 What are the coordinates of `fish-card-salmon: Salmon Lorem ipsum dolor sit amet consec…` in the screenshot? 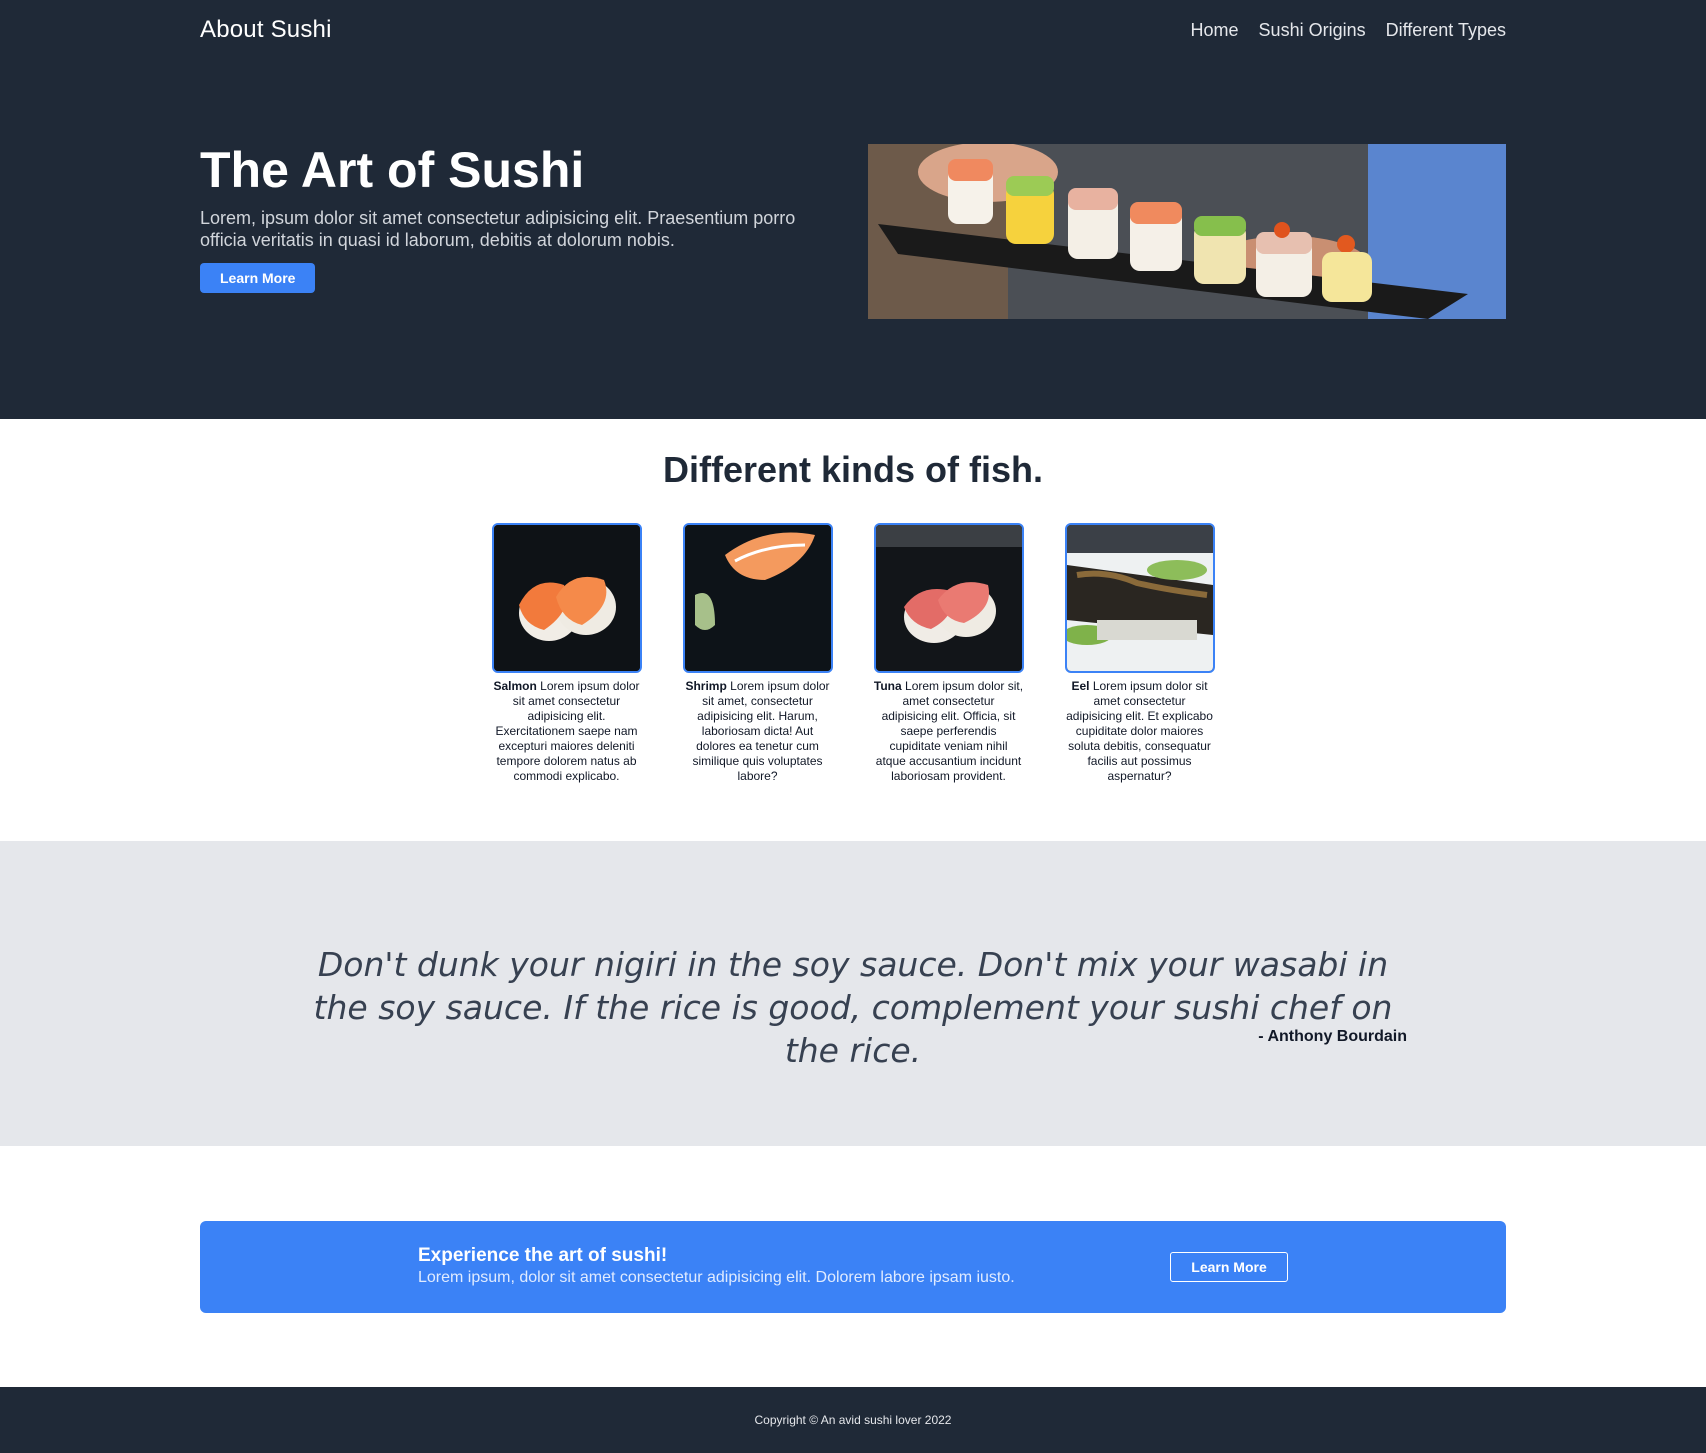 It's located at (566, 653).